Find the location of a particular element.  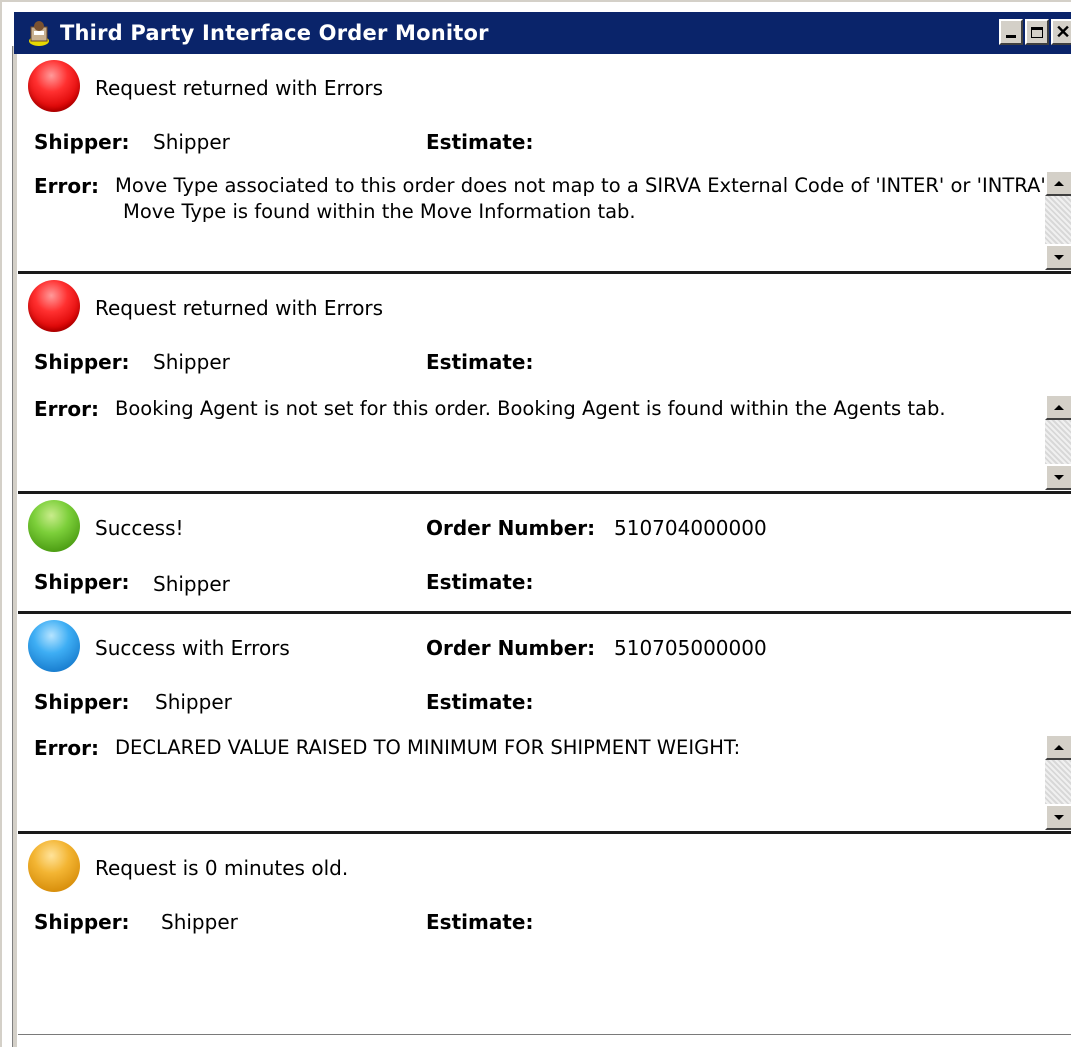

minimize-button is located at coordinates (1011, 32).